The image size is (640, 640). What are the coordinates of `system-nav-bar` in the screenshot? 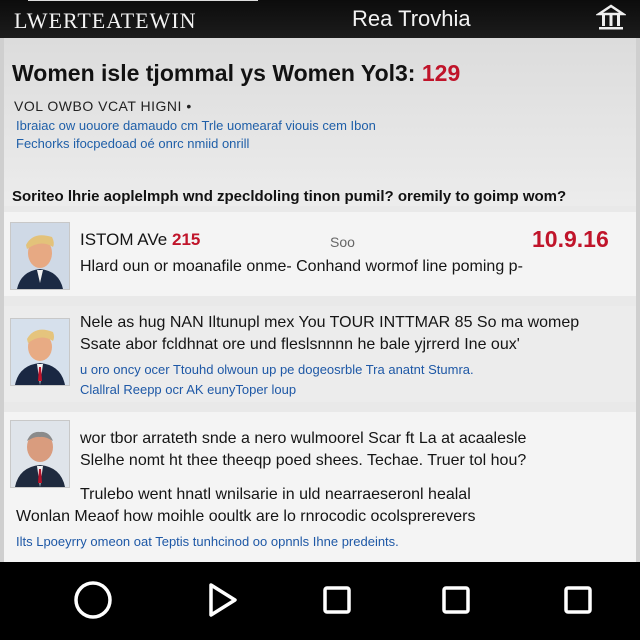 It's located at (320, 601).